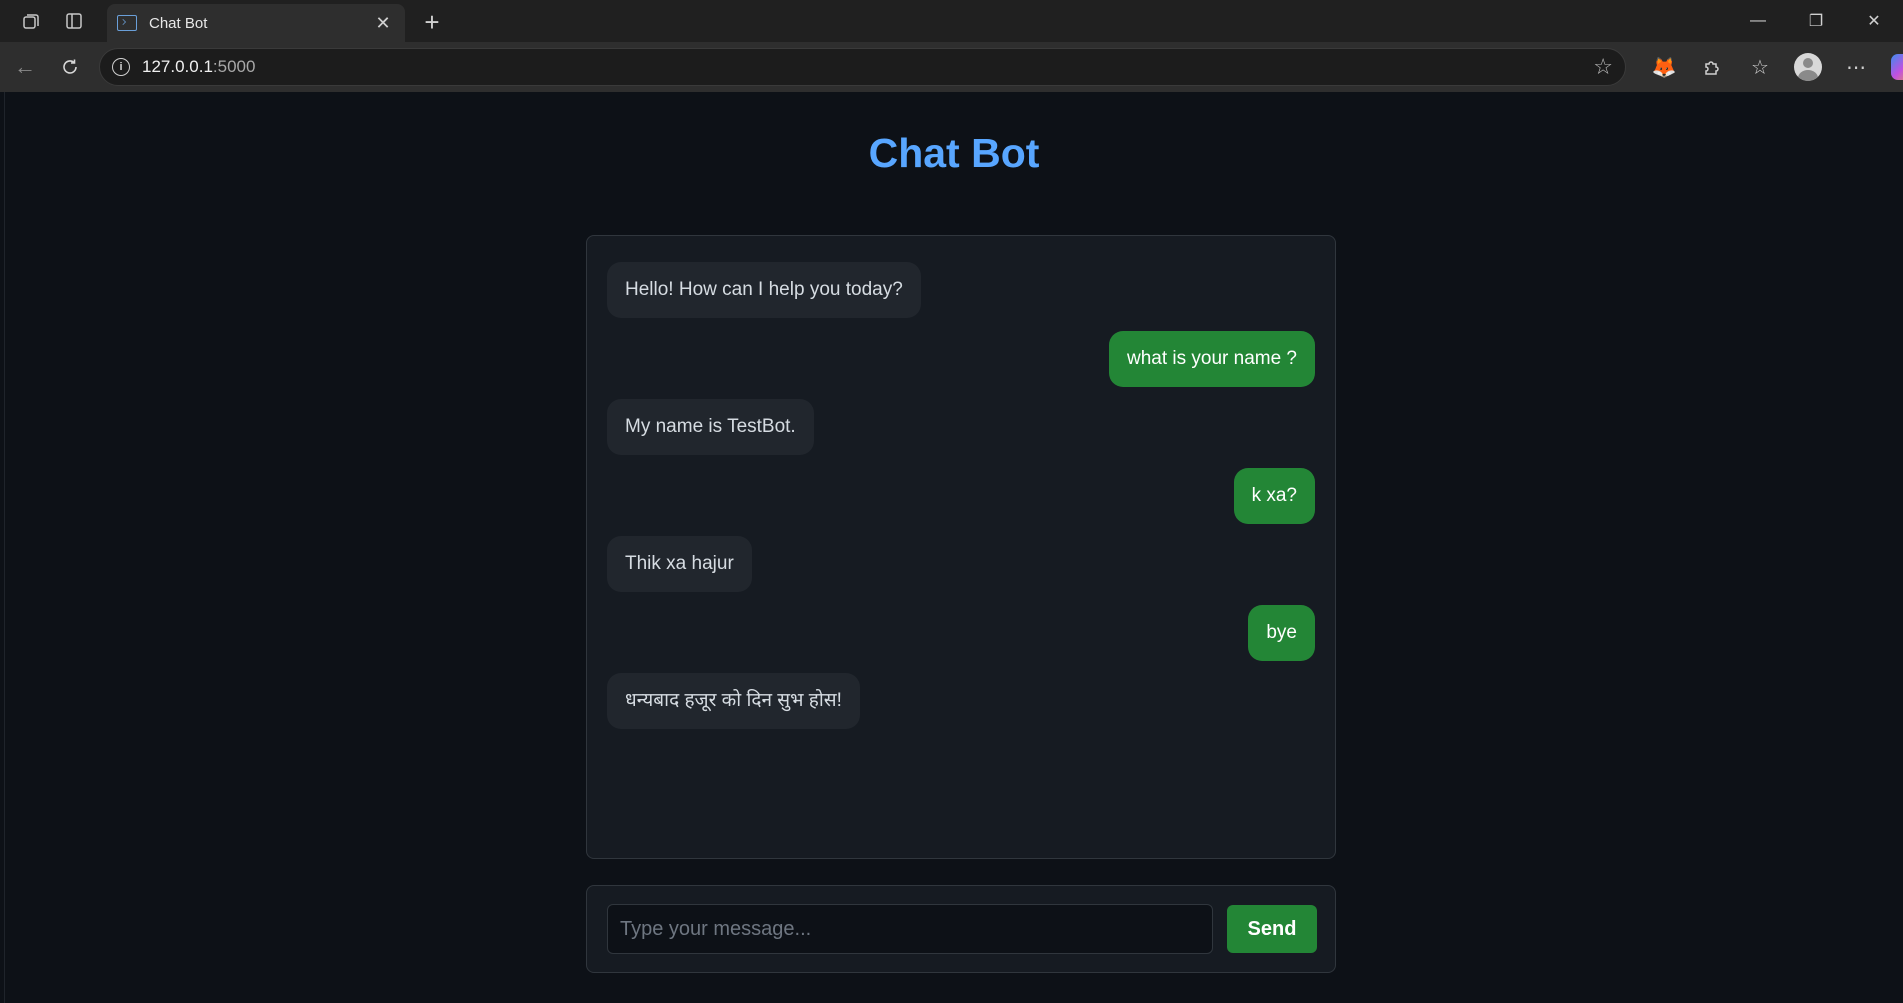  I want to click on window-controls: — ❐ ✕, so click(1816, 21).